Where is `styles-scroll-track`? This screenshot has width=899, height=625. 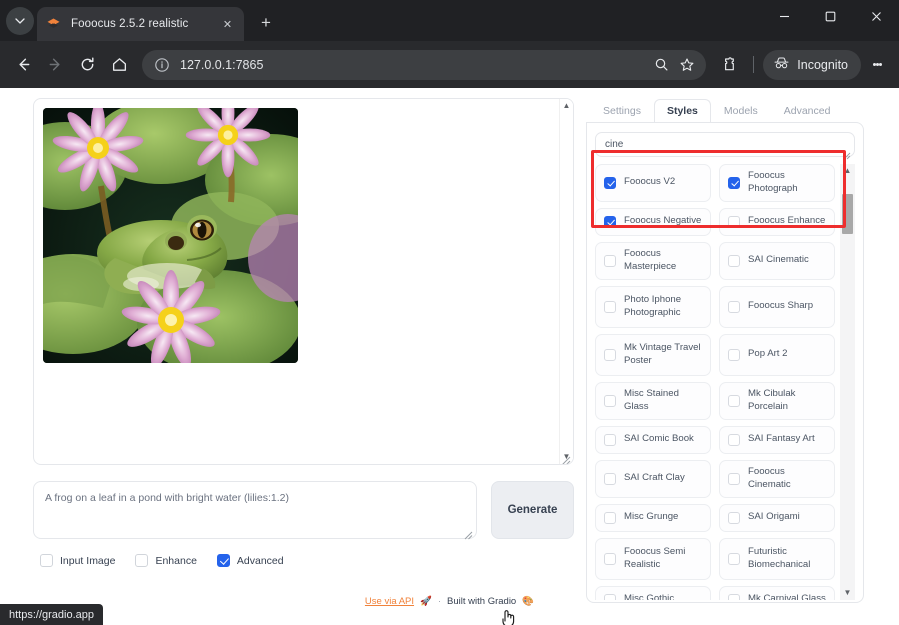 styles-scroll-track is located at coordinates (847, 382).